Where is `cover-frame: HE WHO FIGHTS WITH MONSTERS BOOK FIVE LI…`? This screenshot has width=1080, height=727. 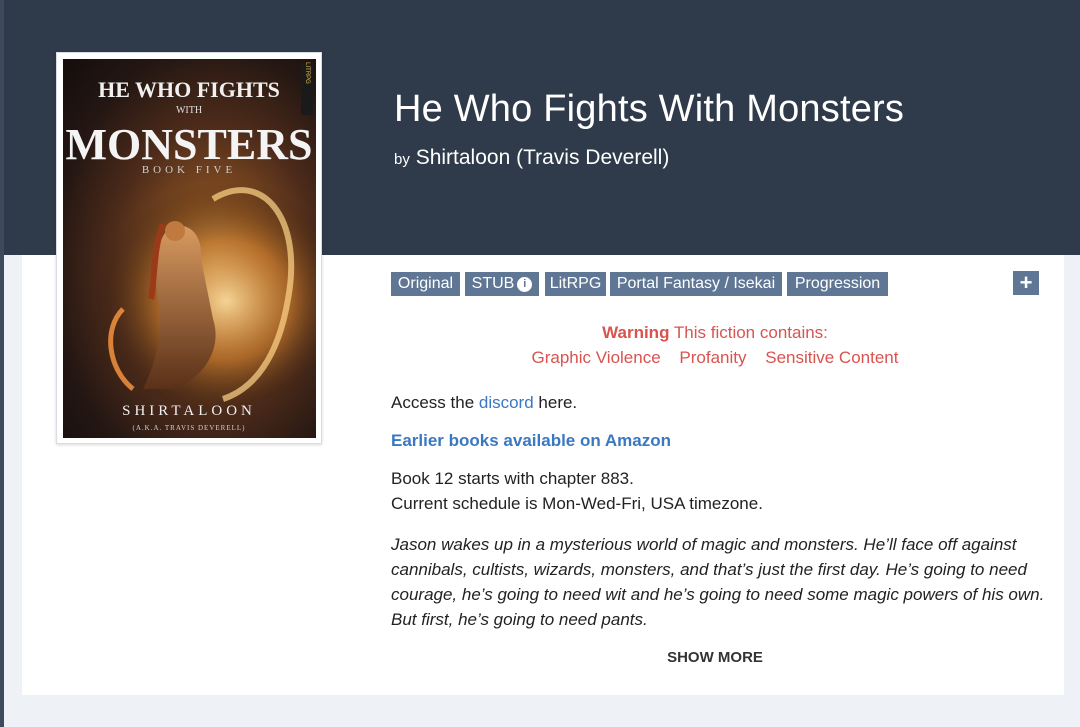 cover-frame: HE WHO FIGHTS WITH MONSTERS BOOK FIVE LI… is located at coordinates (189, 248).